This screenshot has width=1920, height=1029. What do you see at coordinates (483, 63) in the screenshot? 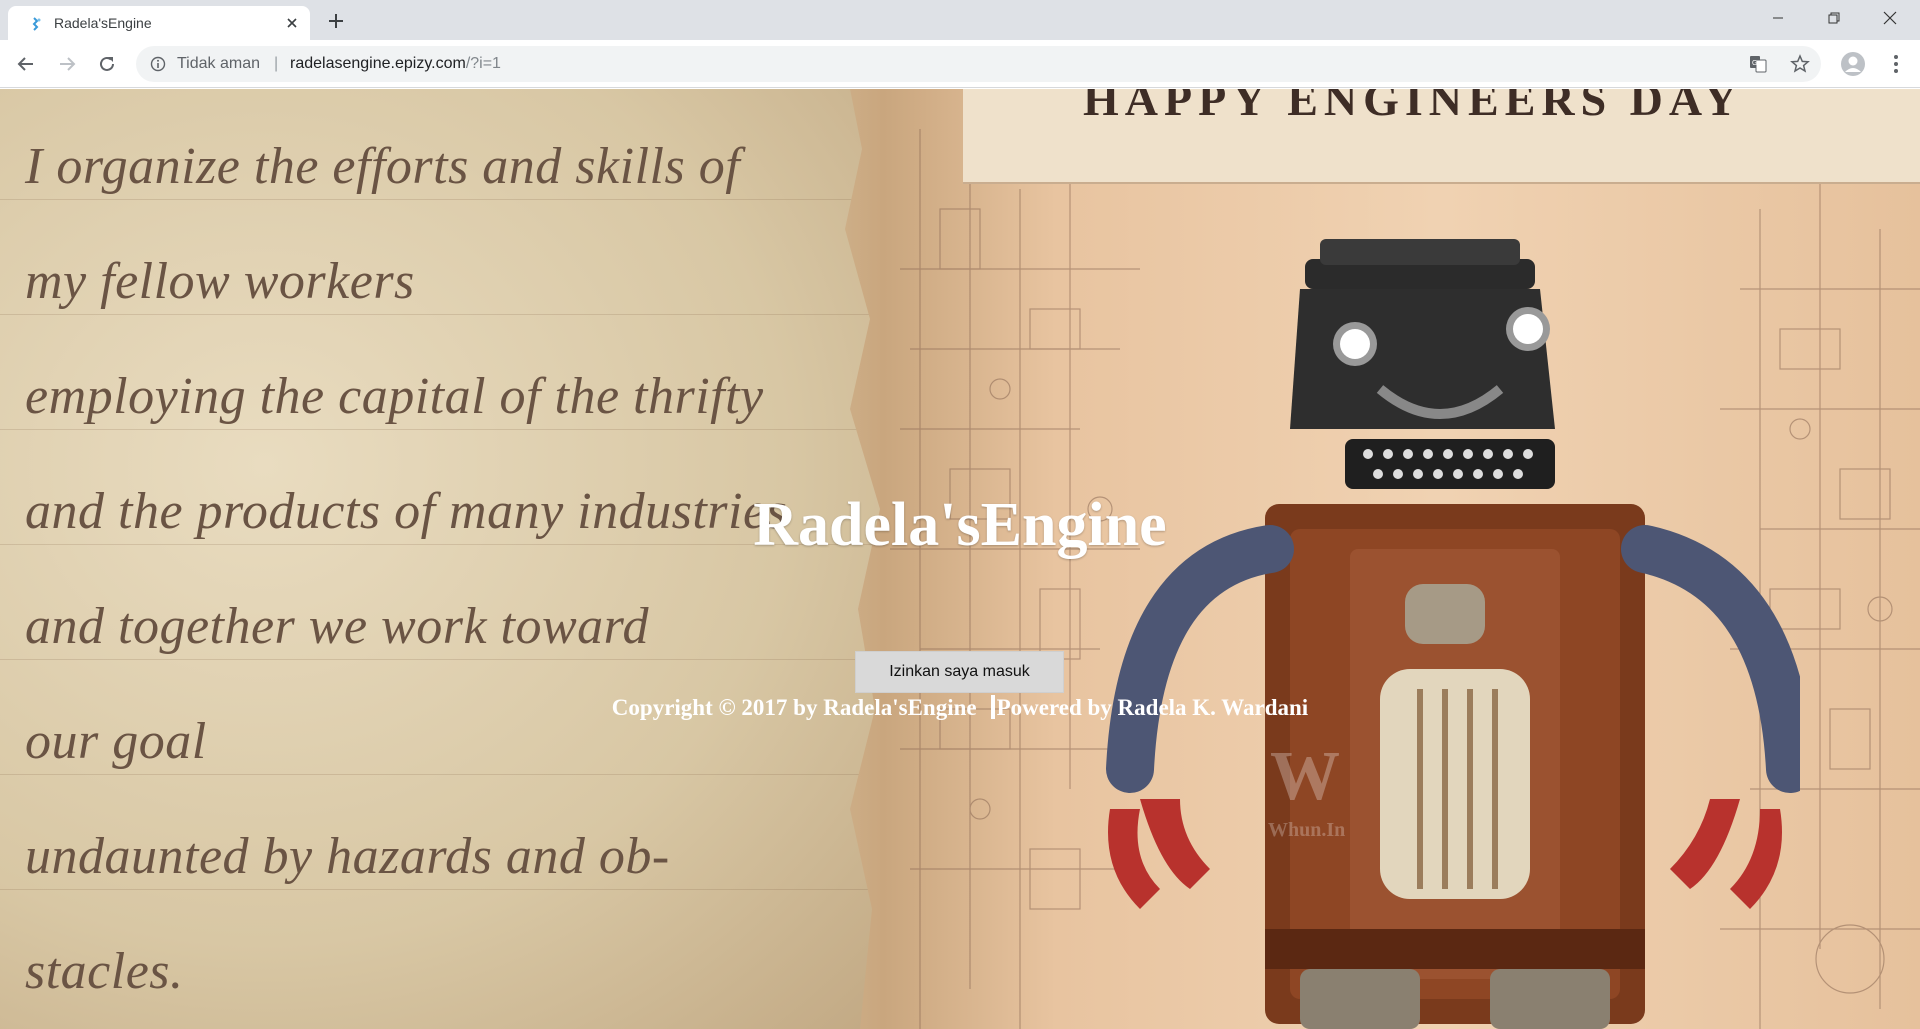
I see `url-path: /?i=1` at bounding box center [483, 63].